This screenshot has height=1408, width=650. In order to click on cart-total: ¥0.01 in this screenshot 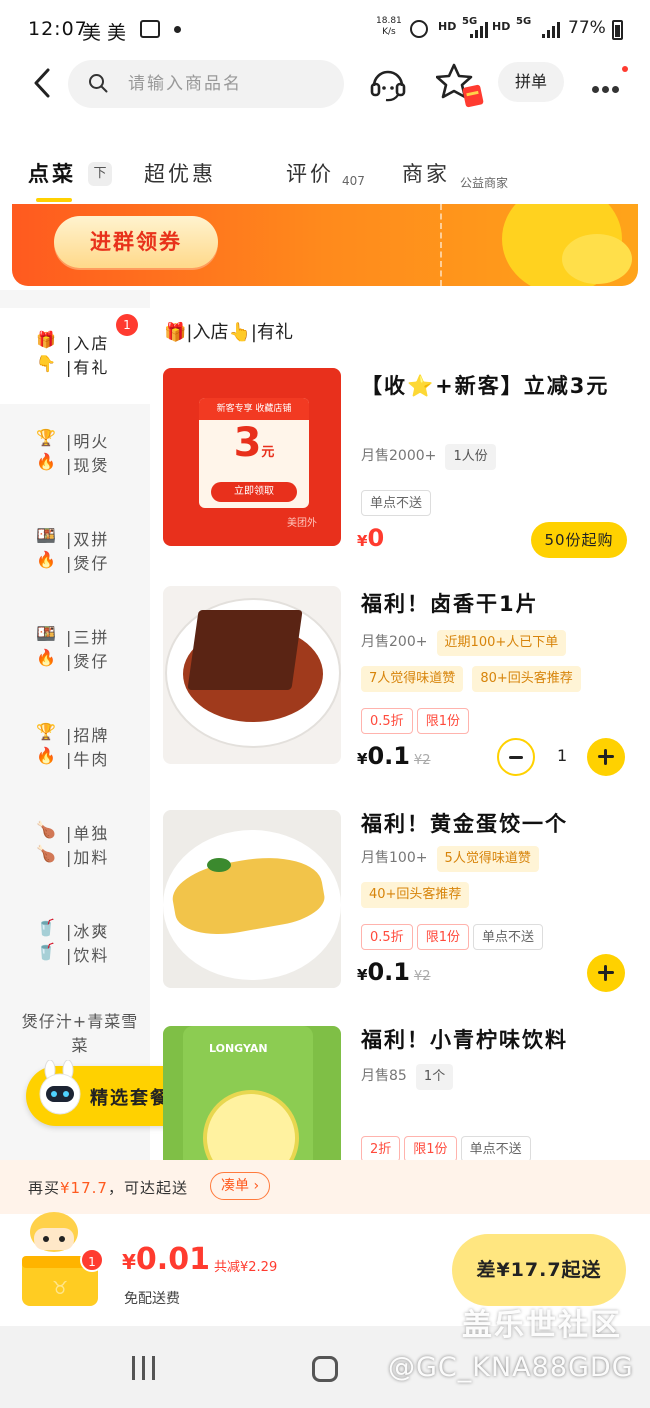, I will do `click(166, 1259)`.